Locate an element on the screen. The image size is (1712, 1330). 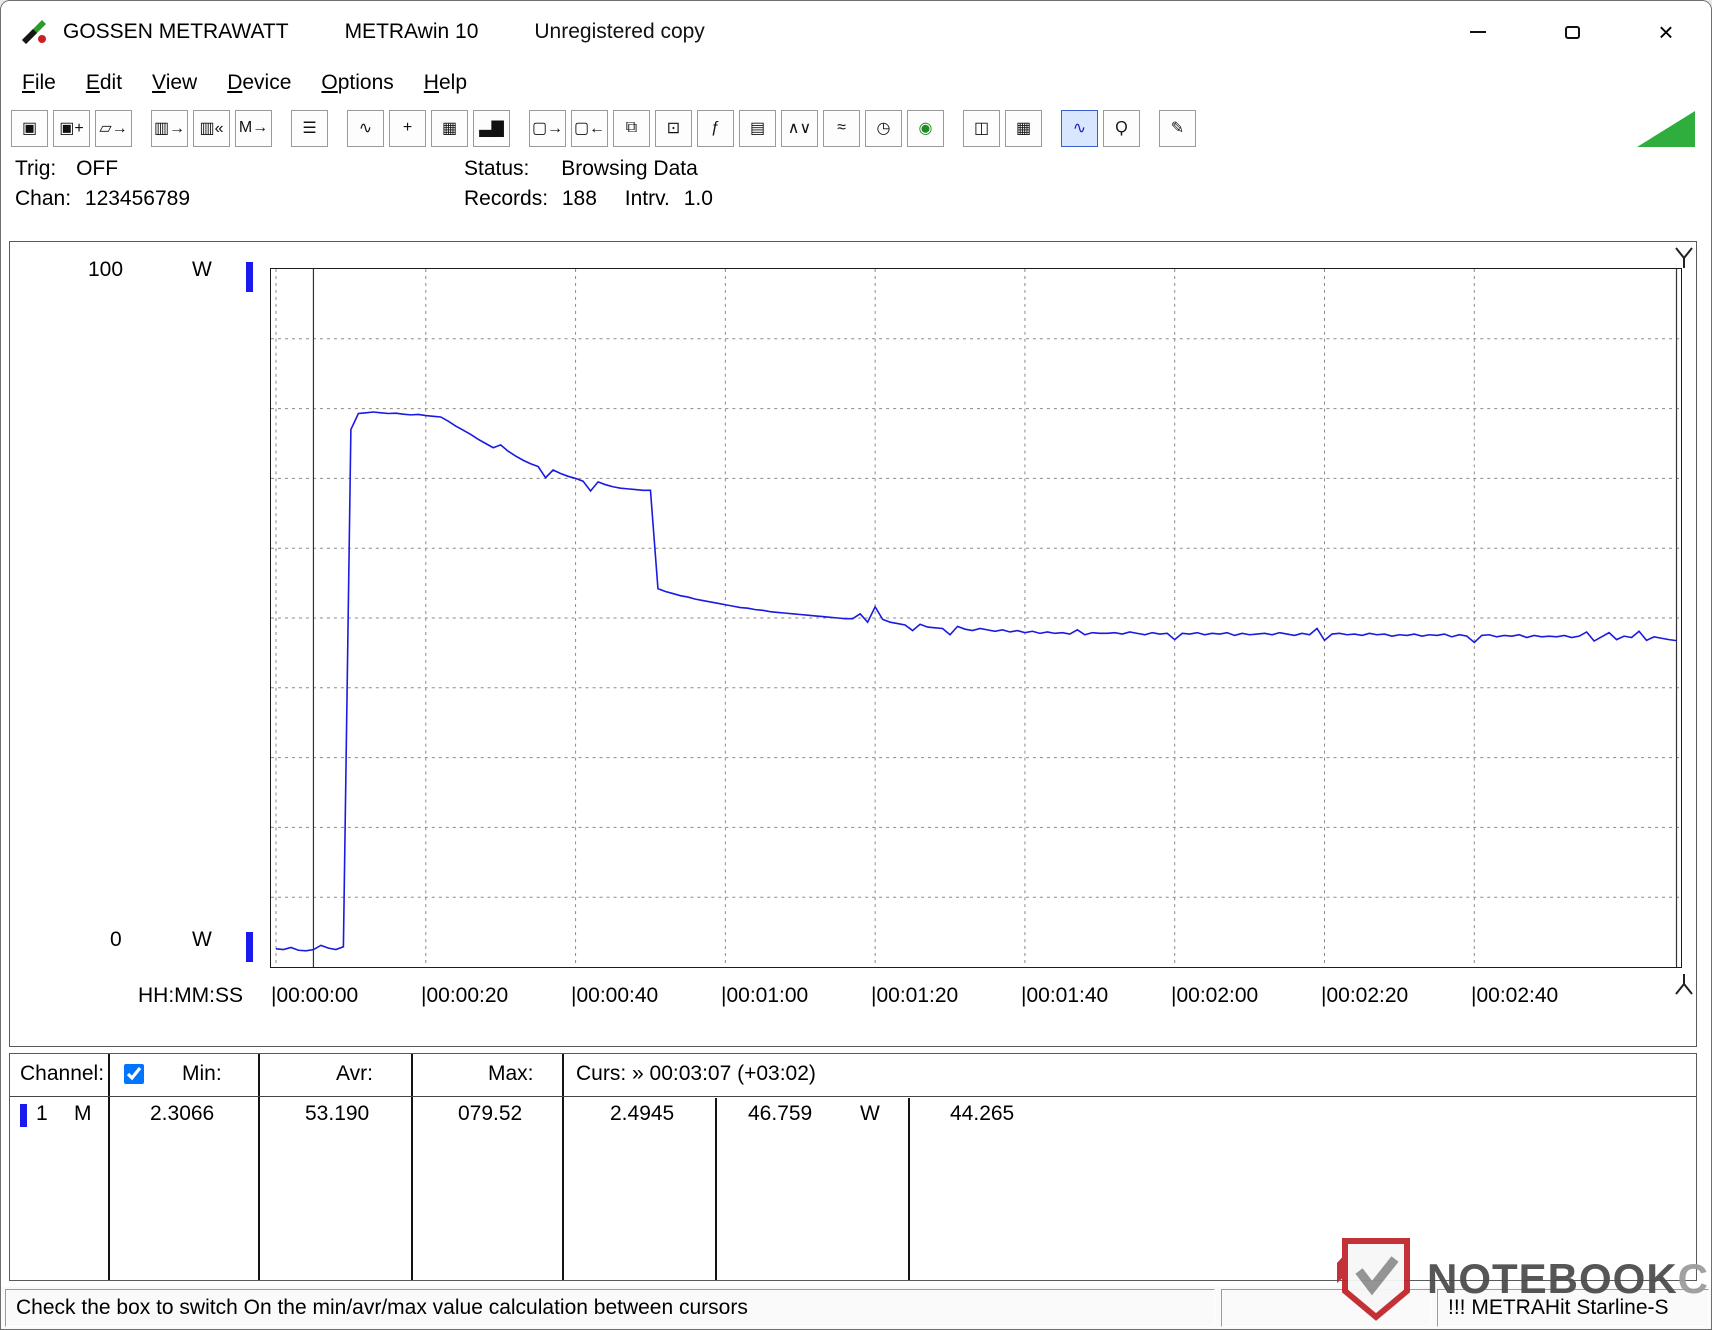
export-30k-button: ▥« is located at coordinates (211, 128).